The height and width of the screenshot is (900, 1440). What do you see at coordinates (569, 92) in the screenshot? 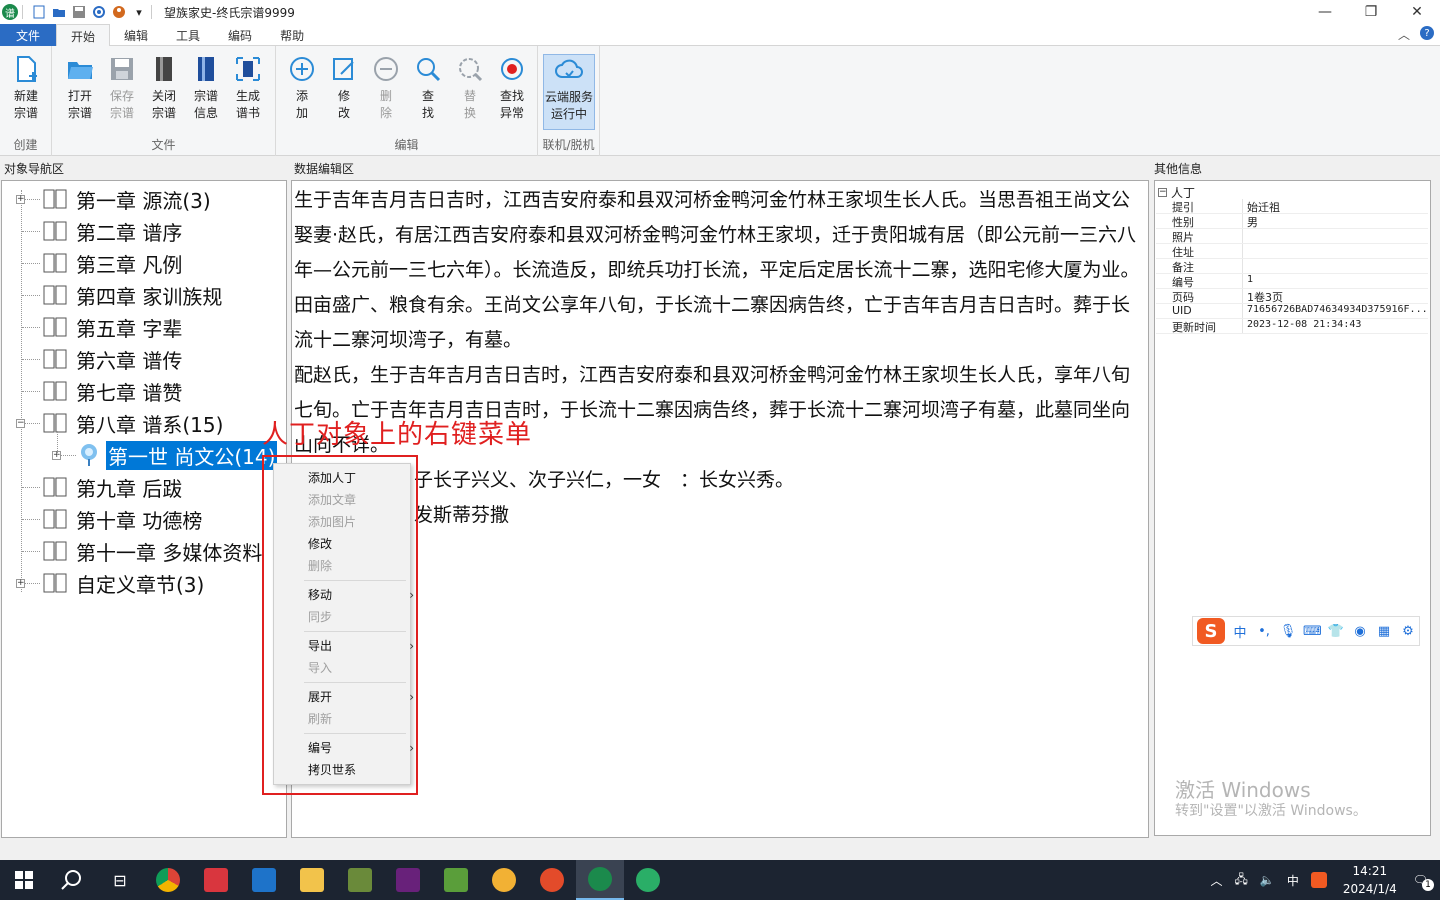
I see `cloud-service-button: 云端服务 运行中` at bounding box center [569, 92].